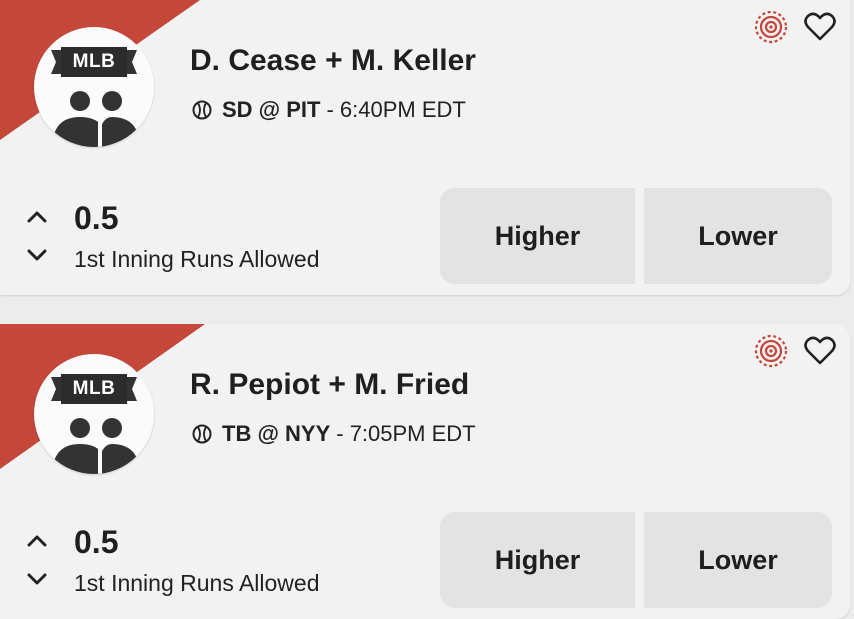 Image resolution: width=854 pixels, height=619 pixels. What do you see at coordinates (406, 433) in the screenshot?
I see `game-time: - 7:05PM EDT` at bounding box center [406, 433].